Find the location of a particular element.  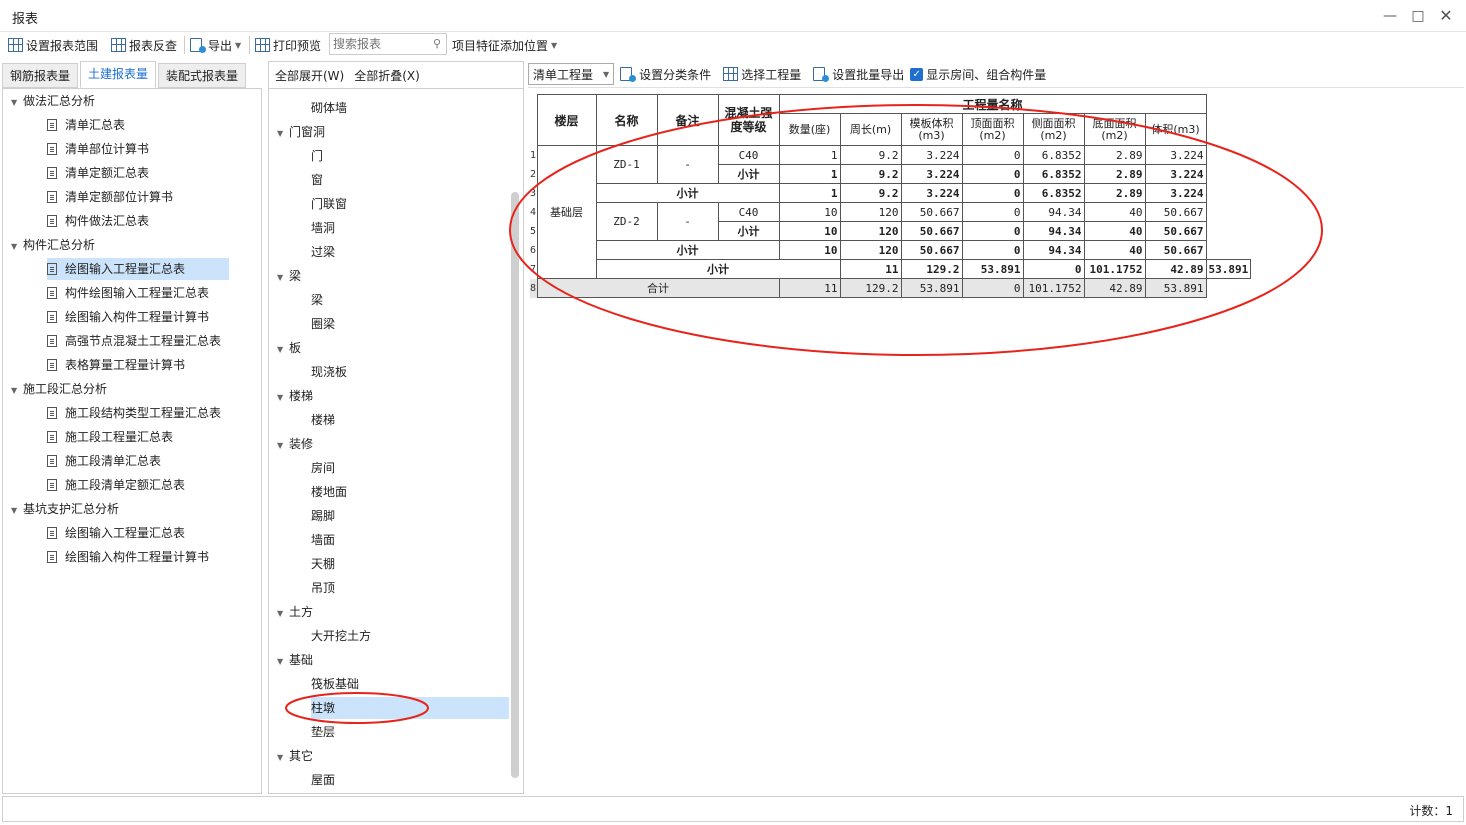

table-row: 4 ZD-2 - C40 10 120 50.667 0 94.34 40 50.667 is located at coordinates (890, 221).